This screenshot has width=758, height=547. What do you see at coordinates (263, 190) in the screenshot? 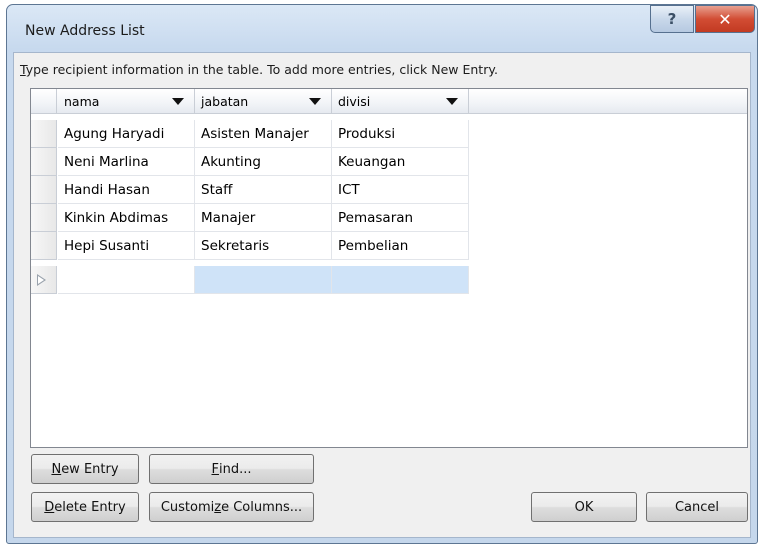
I see `cell-jabatan: Staff` at bounding box center [263, 190].